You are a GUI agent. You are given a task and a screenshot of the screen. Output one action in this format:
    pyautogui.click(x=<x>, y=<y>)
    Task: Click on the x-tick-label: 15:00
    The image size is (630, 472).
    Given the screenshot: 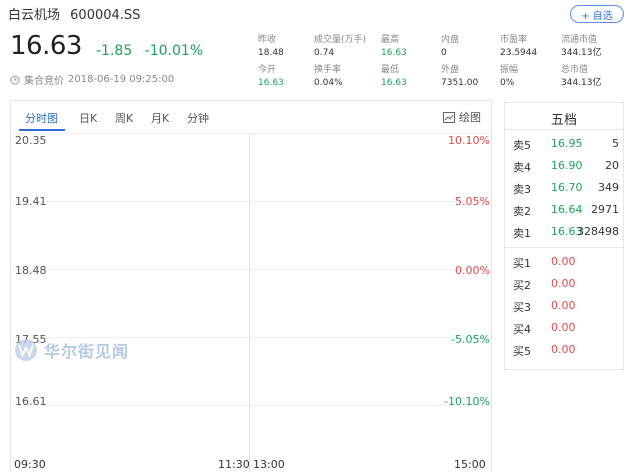 What is the action you would take?
    pyautogui.click(x=470, y=464)
    